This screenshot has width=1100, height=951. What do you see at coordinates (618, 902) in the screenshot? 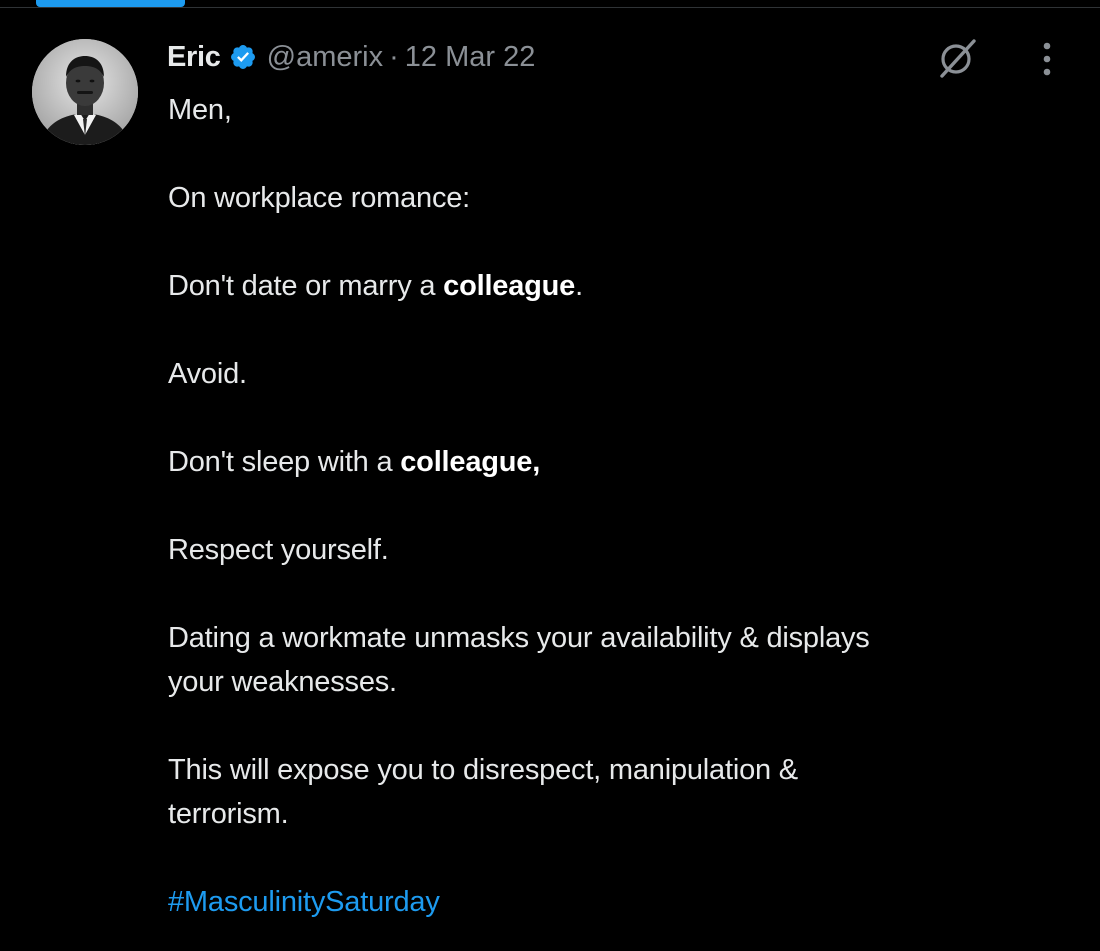
I see `tweet-paragraph: #MasculinitySaturday` at bounding box center [618, 902].